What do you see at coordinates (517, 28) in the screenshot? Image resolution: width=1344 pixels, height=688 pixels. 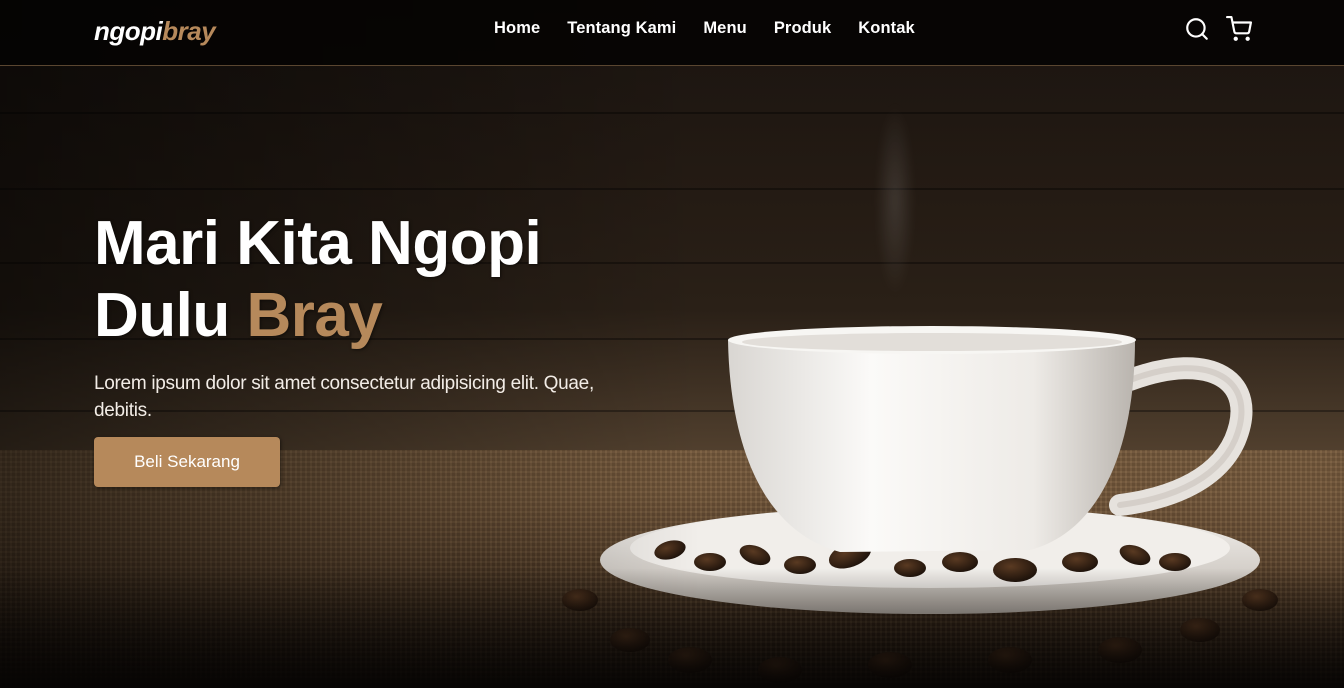 I see `nav-link-home: Home` at bounding box center [517, 28].